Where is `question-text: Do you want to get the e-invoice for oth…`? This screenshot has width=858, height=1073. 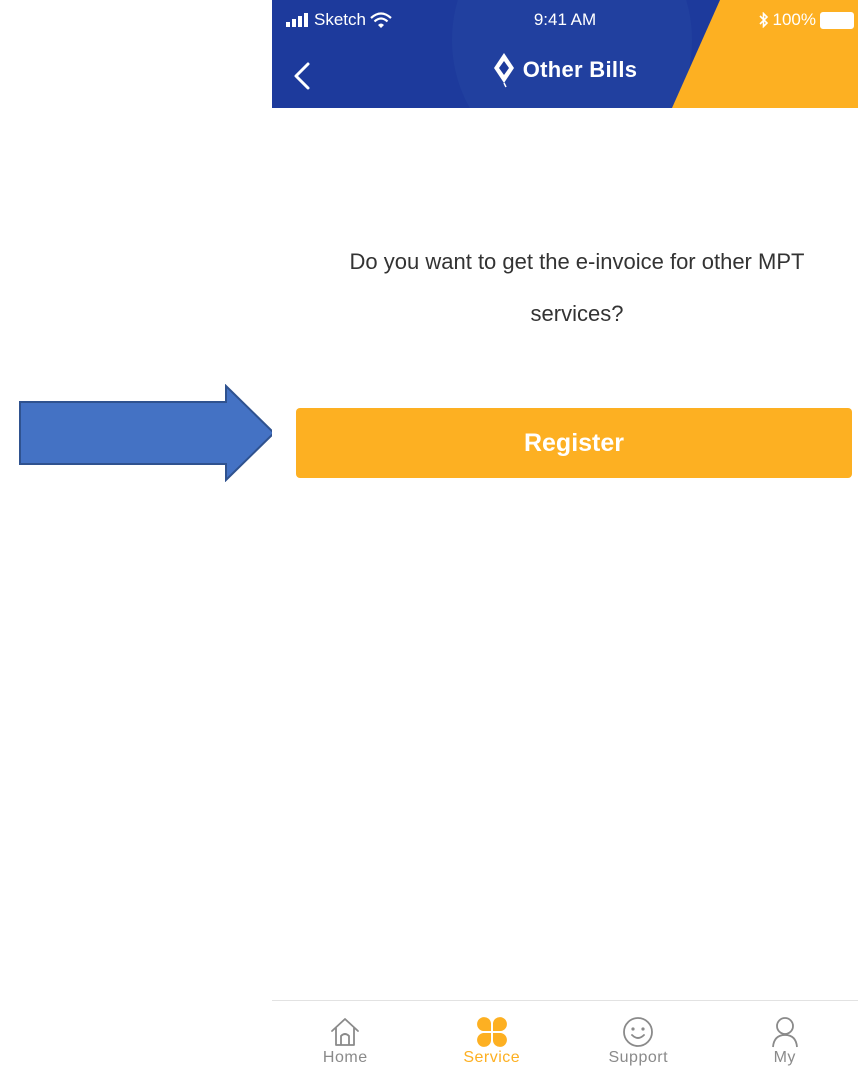
question-text: Do you want to get the e-invoice for oth… is located at coordinates (577, 287).